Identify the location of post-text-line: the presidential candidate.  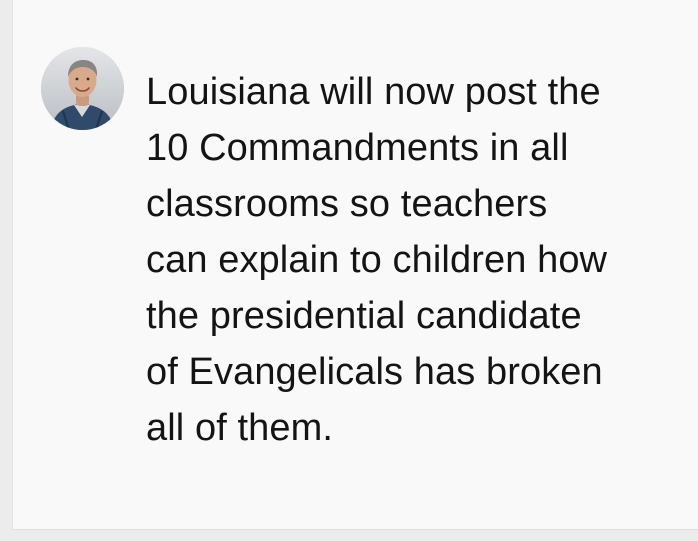
(364, 316).